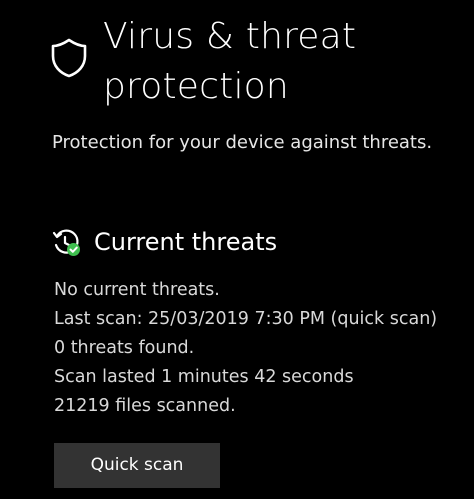 The height and width of the screenshot is (499, 474). Describe the element at coordinates (230, 61) in the screenshot. I see `page-title: Virus & threat protection` at that location.